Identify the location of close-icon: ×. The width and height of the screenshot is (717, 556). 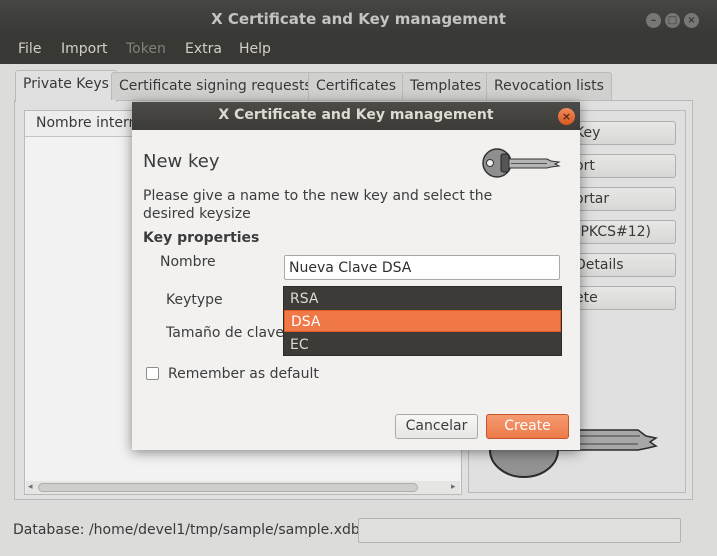
(566, 116).